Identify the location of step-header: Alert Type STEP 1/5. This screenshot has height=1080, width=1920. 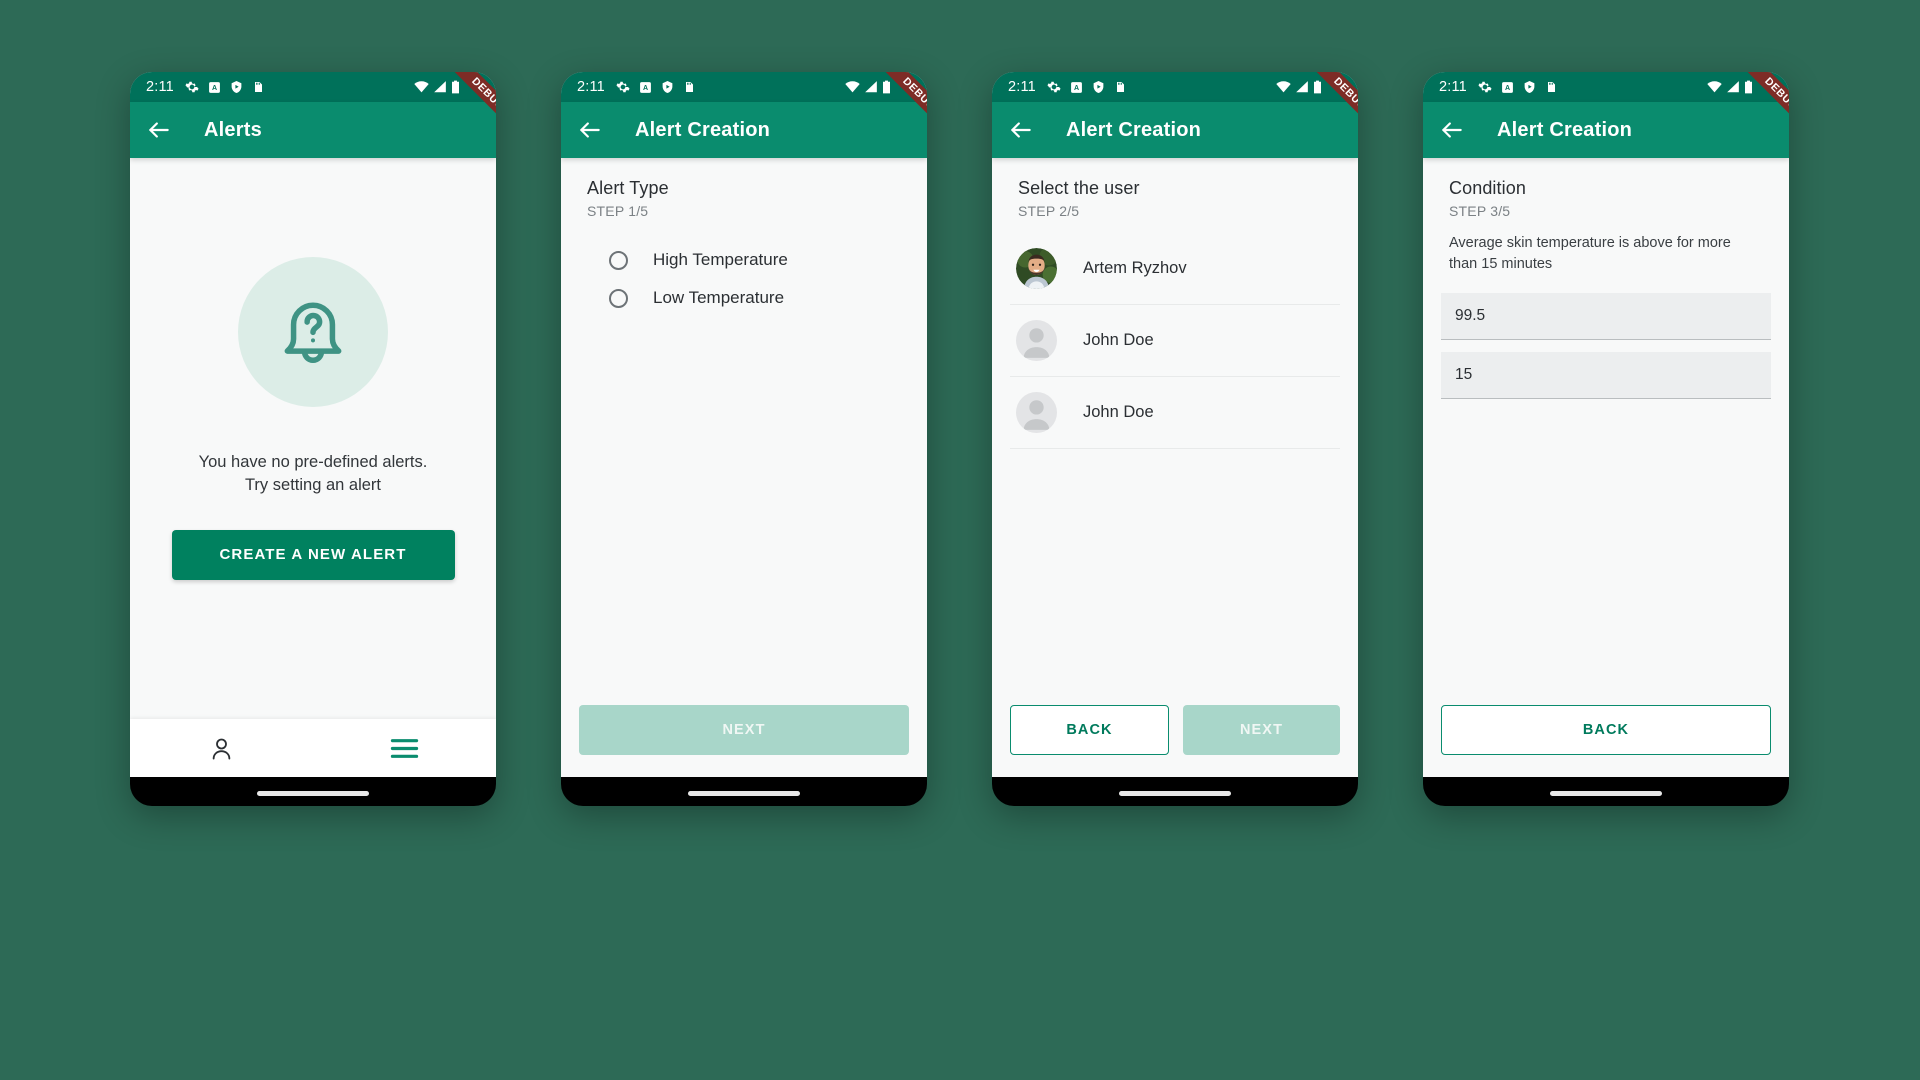
(744, 188).